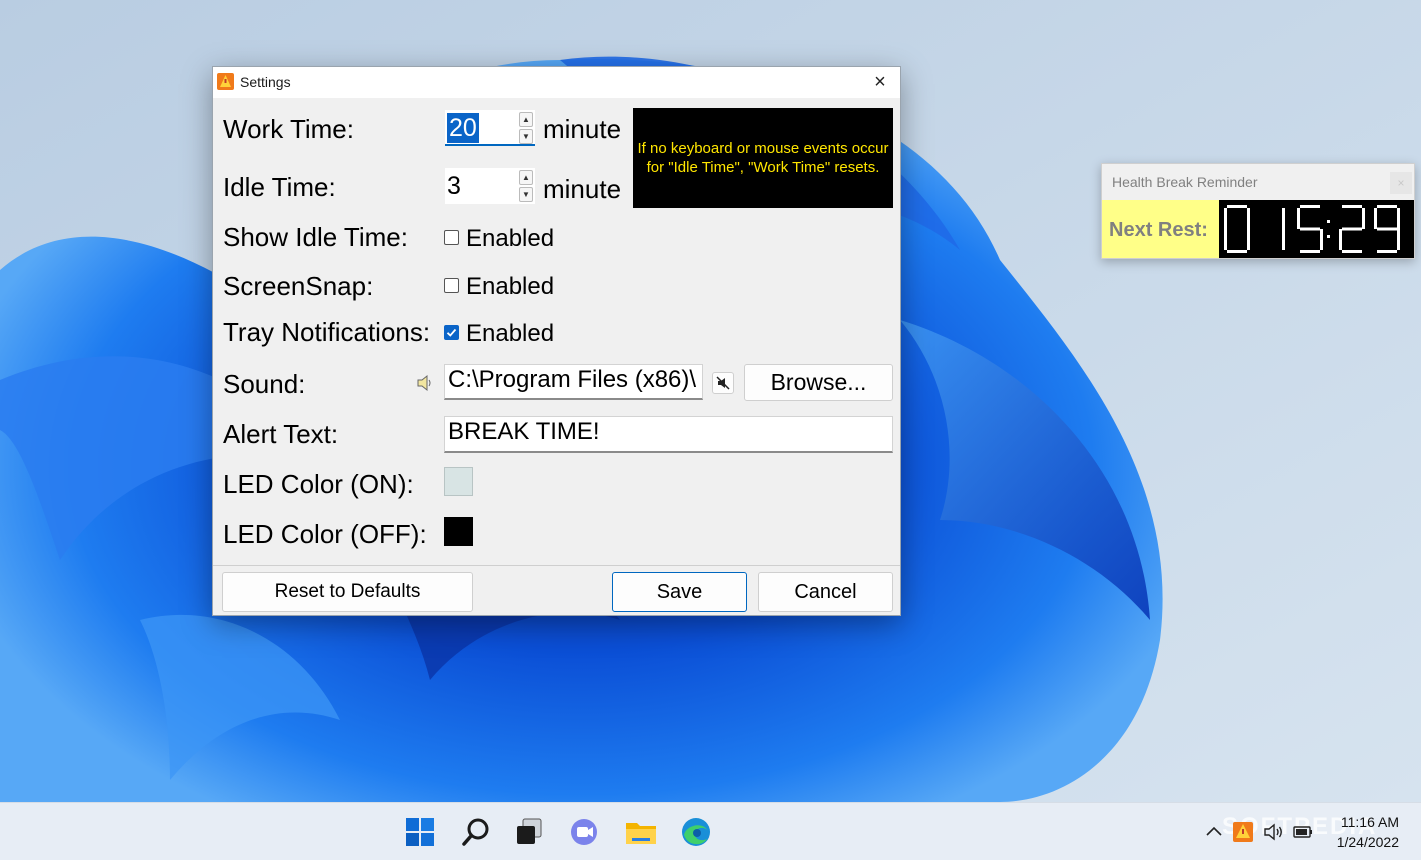  Describe the element at coordinates (1273, 832) in the screenshot. I see `volume-icon` at that location.